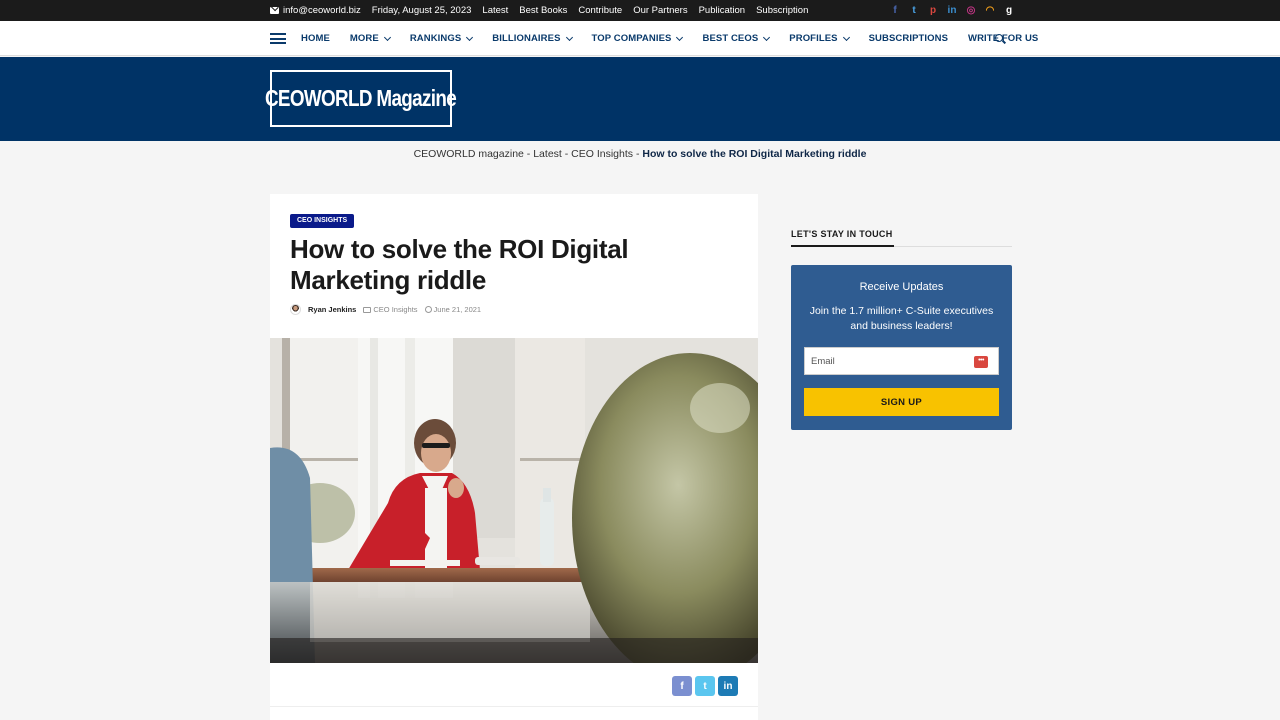 Image resolution: width=1280 pixels, height=720 pixels. What do you see at coordinates (901, 402) in the screenshot?
I see `sign-up-button: SIGN UP` at bounding box center [901, 402].